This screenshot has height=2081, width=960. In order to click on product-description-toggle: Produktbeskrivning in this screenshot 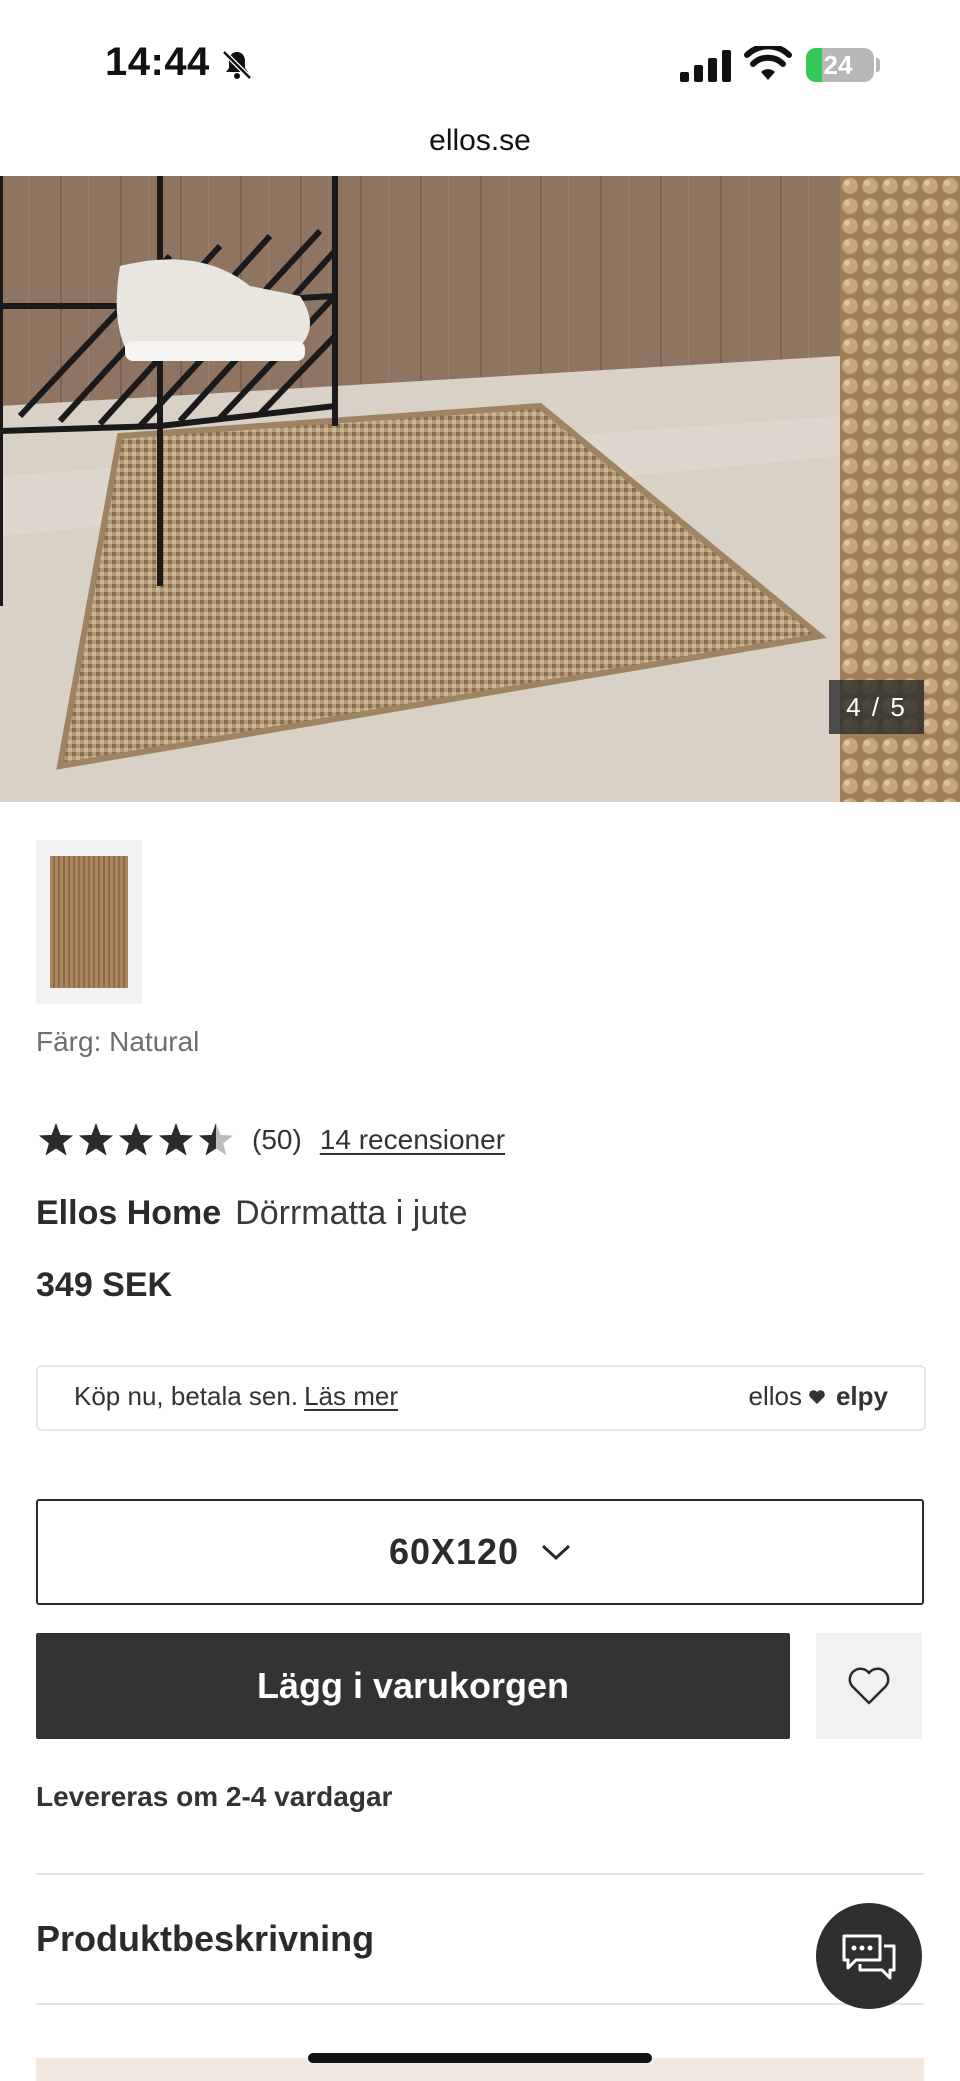, I will do `click(205, 1939)`.